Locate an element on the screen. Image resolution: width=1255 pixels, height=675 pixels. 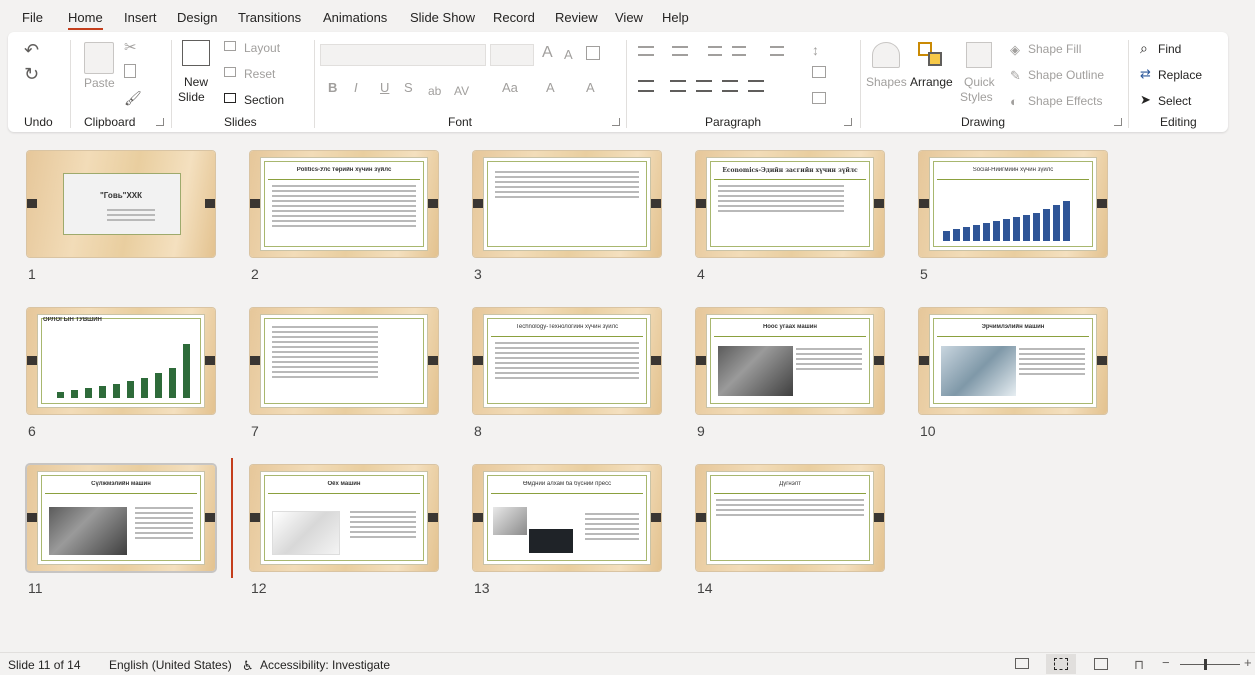
accessibility-status: Accessibility: Investigate is located at coordinates (325, 665).